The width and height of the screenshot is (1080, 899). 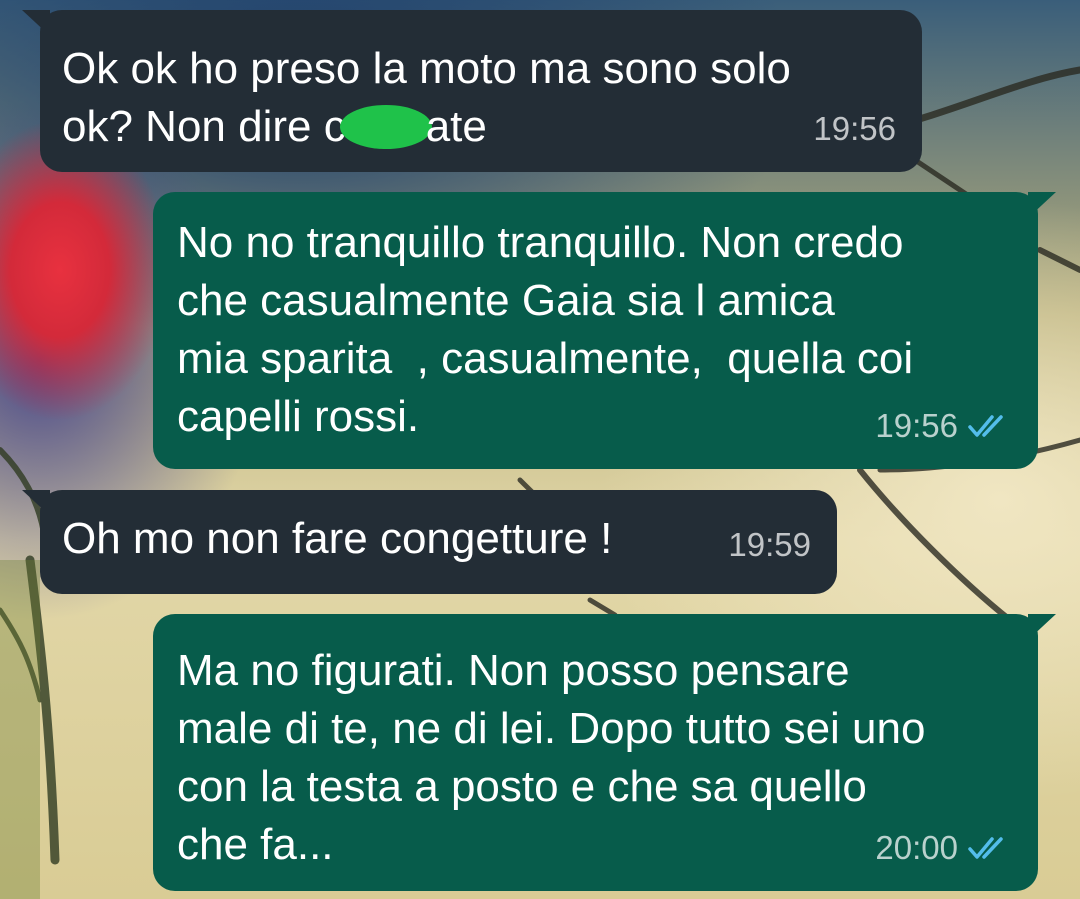 I want to click on message-time: 19:59, so click(x=769, y=544).